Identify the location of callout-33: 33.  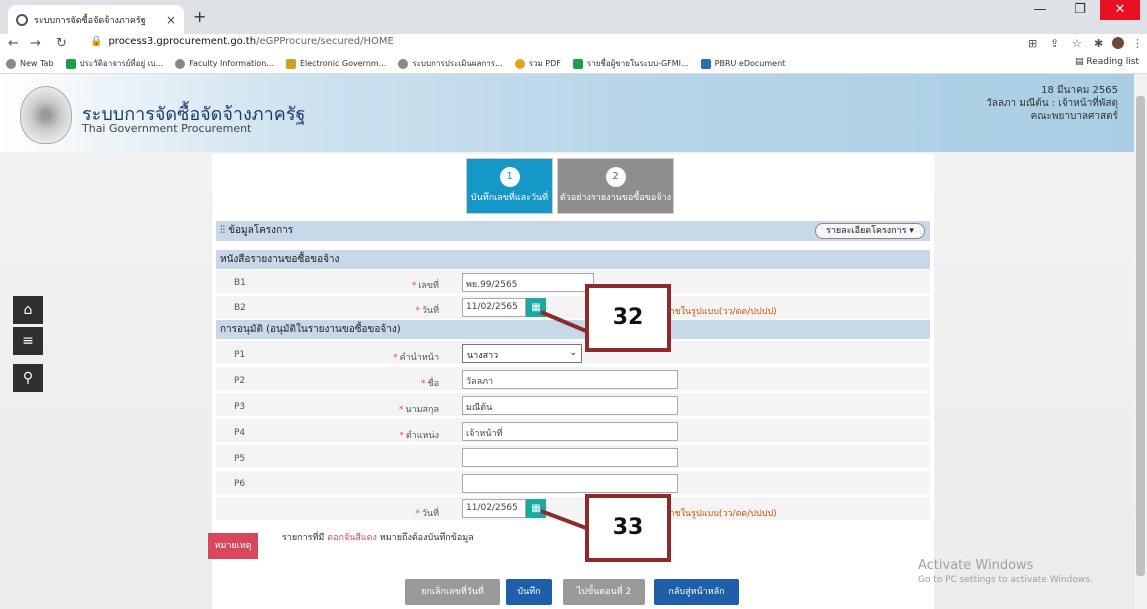
(628, 528).